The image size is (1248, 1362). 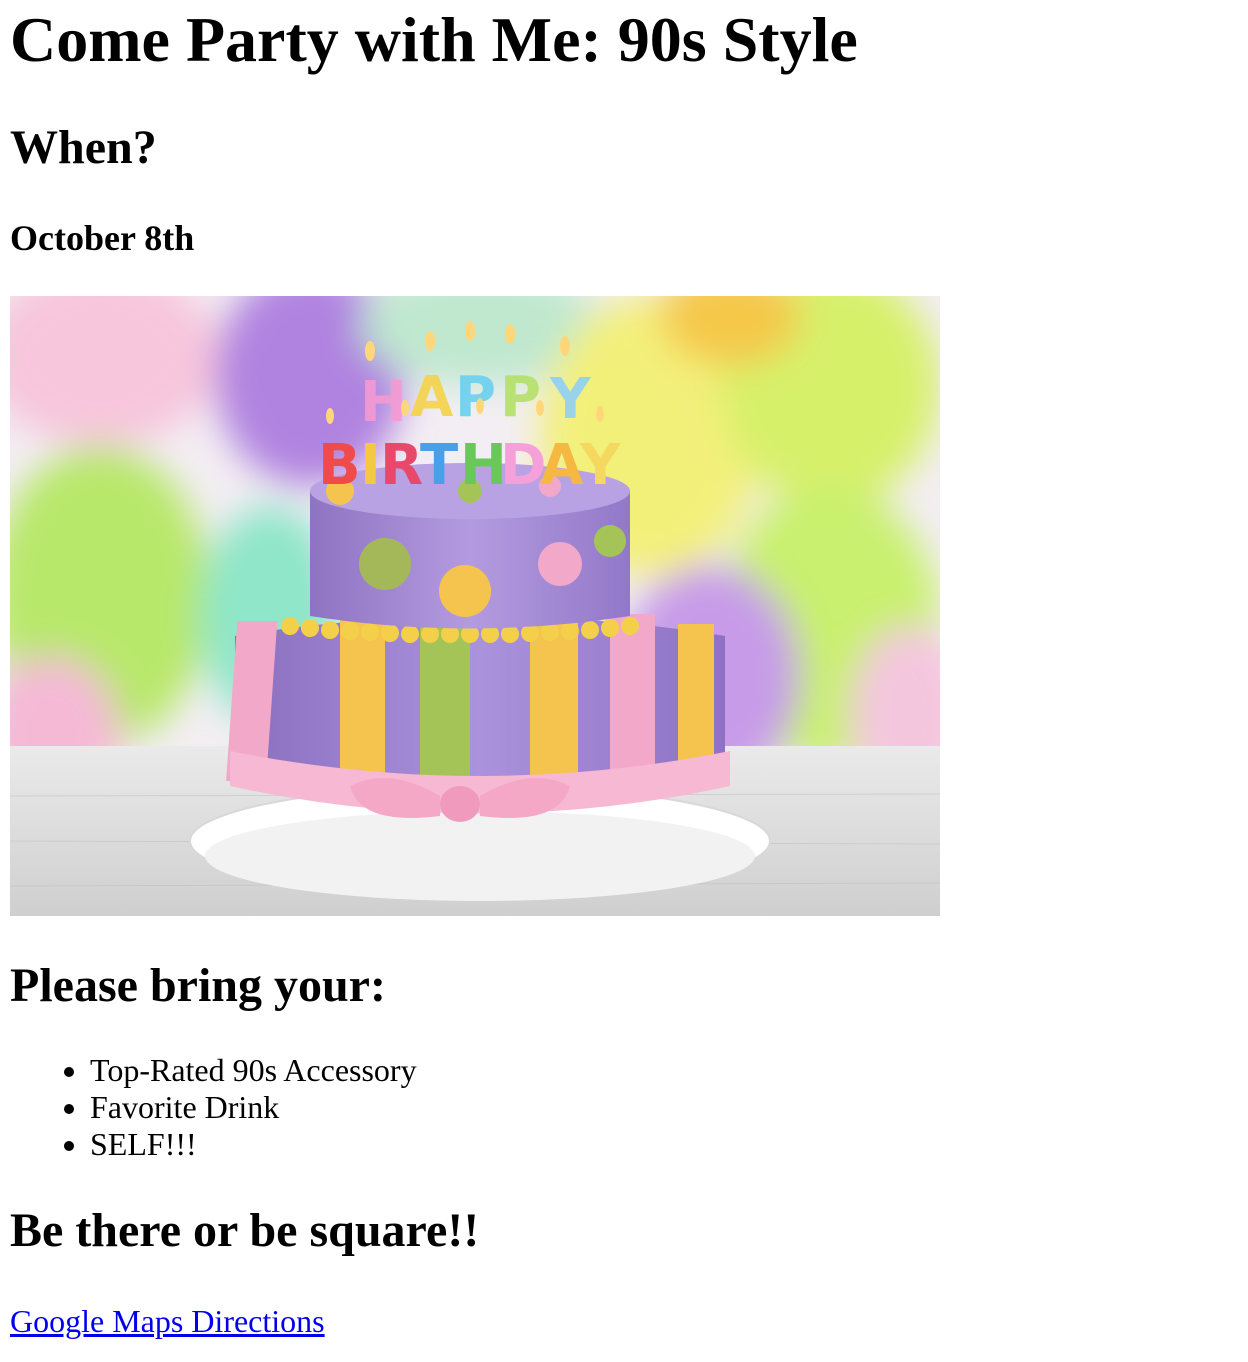 I want to click on list-item: SELF!!!, so click(x=669, y=1144).